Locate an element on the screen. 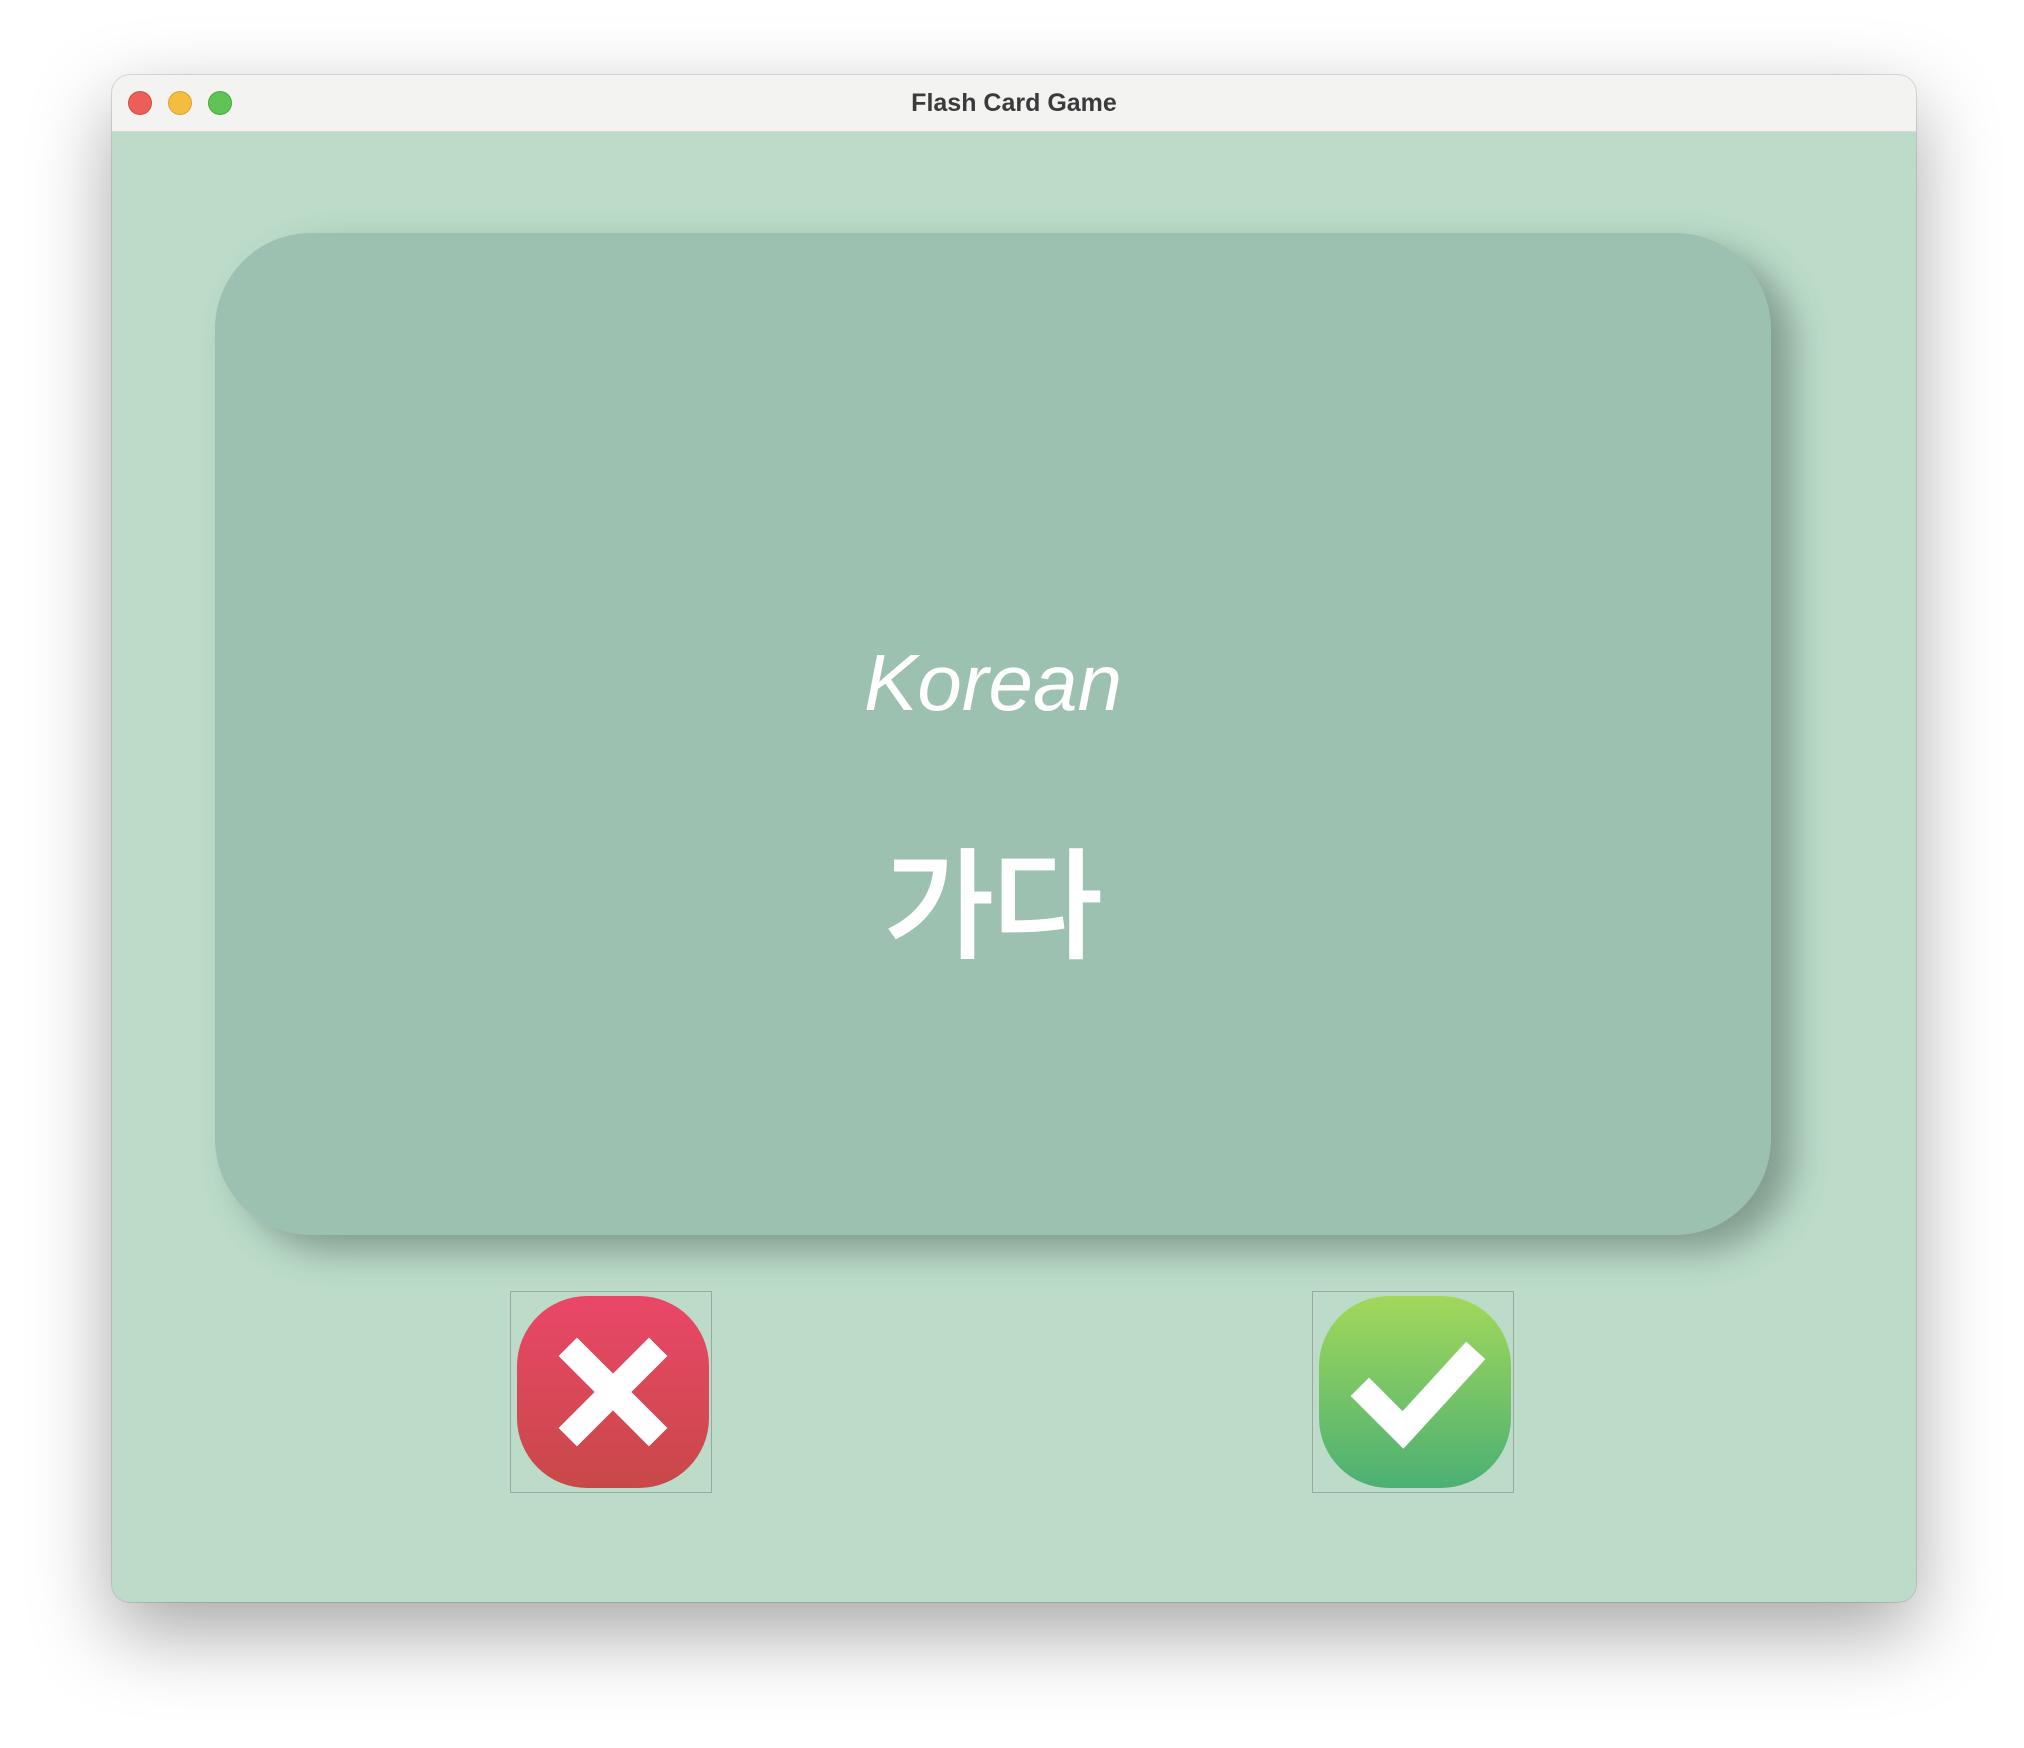  card-word: 가다 is located at coordinates (993, 907).